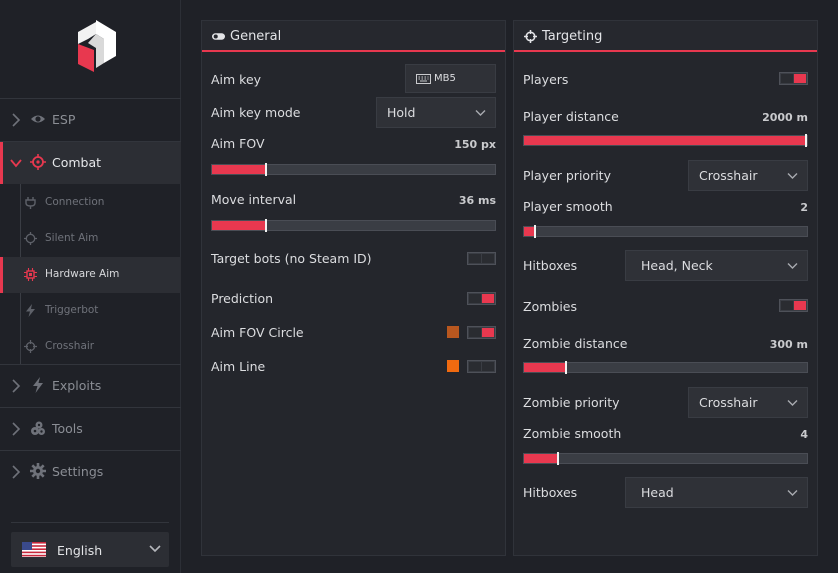 This screenshot has height=573, width=838. Describe the element at coordinates (665, 367) in the screenshot. I see `zombie-distance-slider` at that location.